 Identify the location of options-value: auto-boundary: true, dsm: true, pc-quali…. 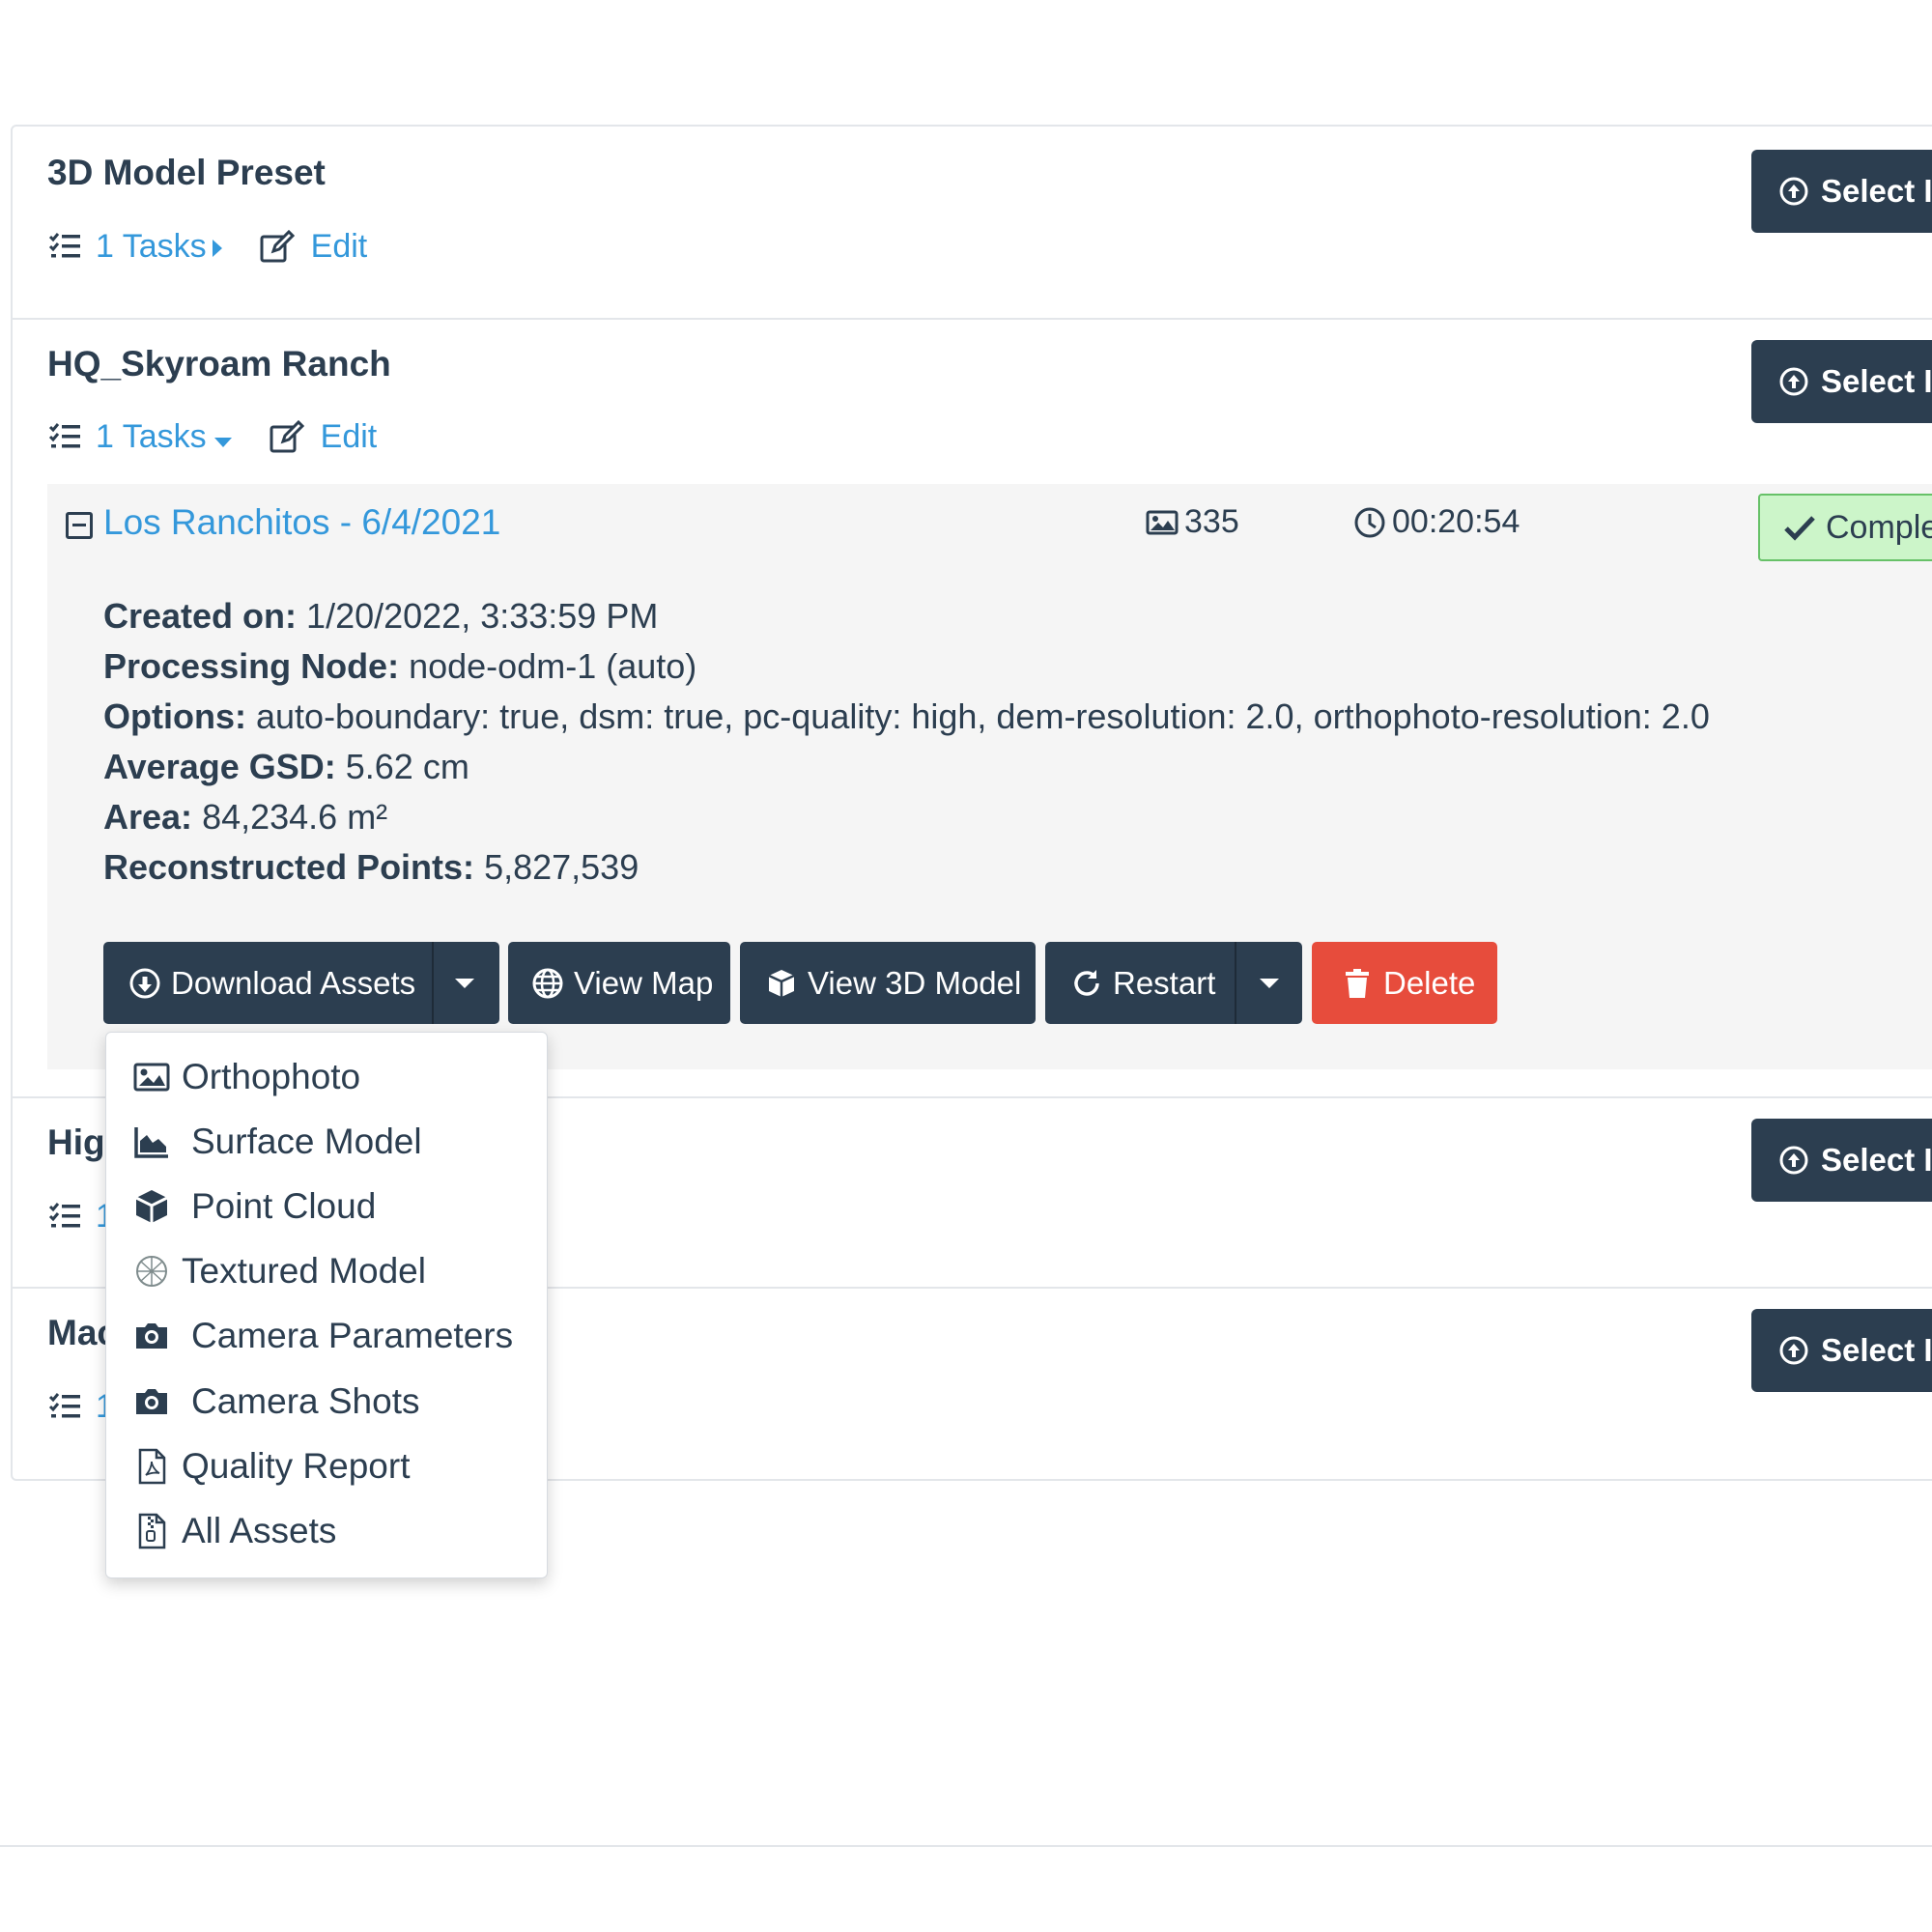
(983, 716).